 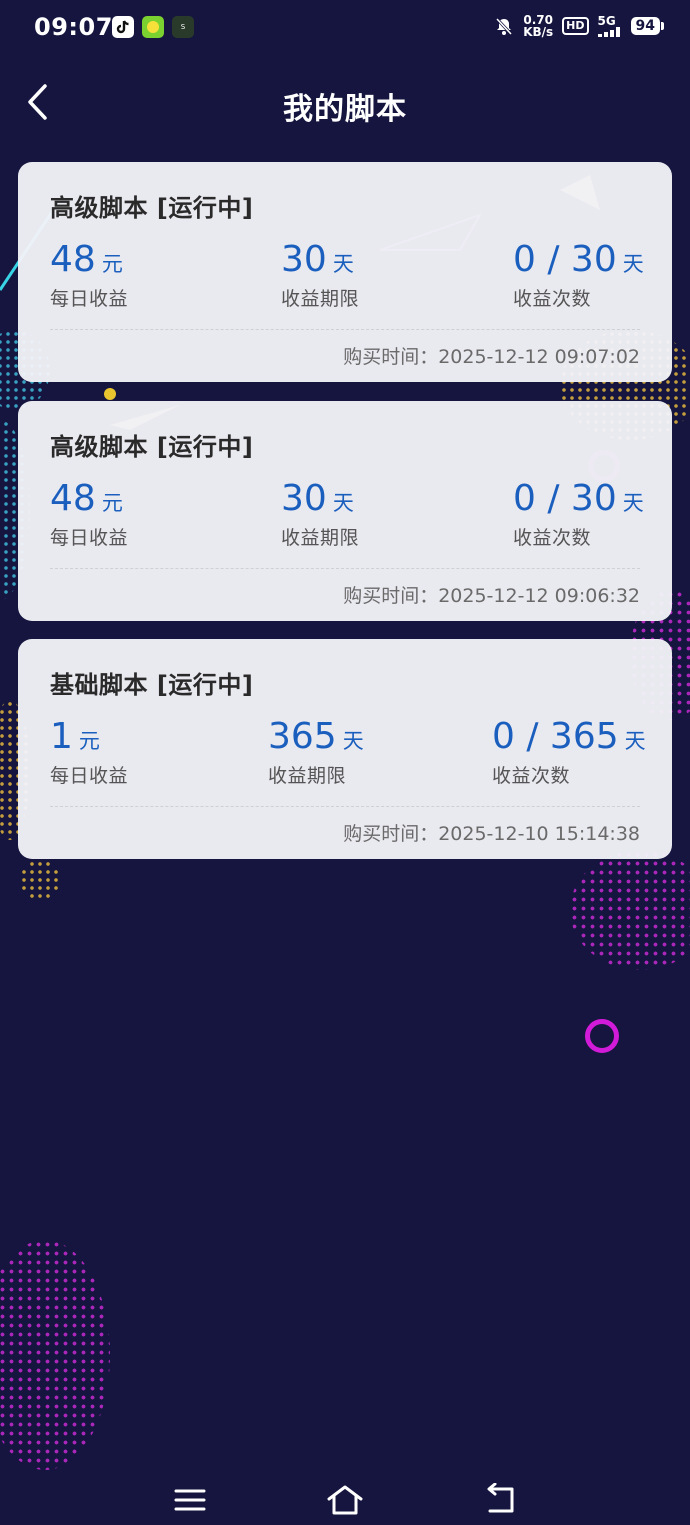 What do you see at coordinates (345, 109) in the screenshot?
I see `page-title: 我的脚本` at bounding box center [345, 109].